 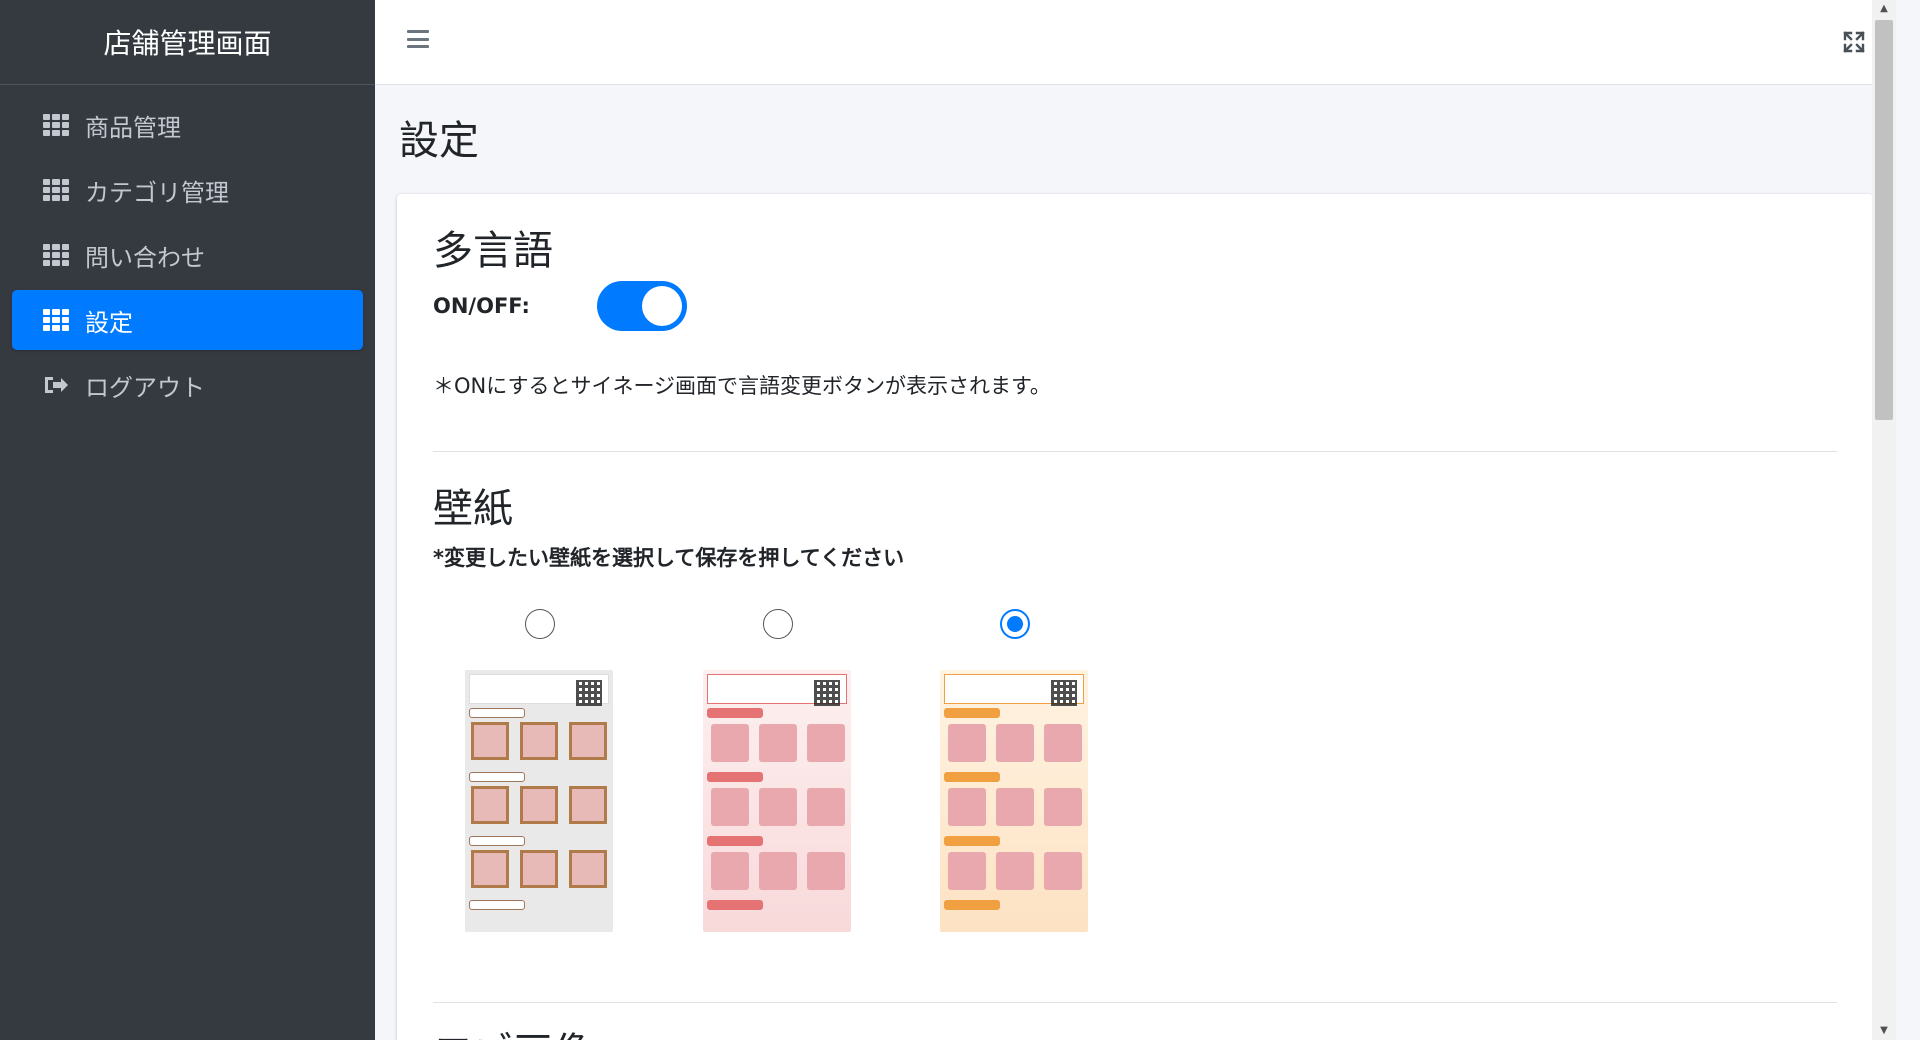 What do you see at coordinates (1014, 801) in the screenshot?
I see `wallpaper-thumbnail-orange` at bounding box center [1014, 801].